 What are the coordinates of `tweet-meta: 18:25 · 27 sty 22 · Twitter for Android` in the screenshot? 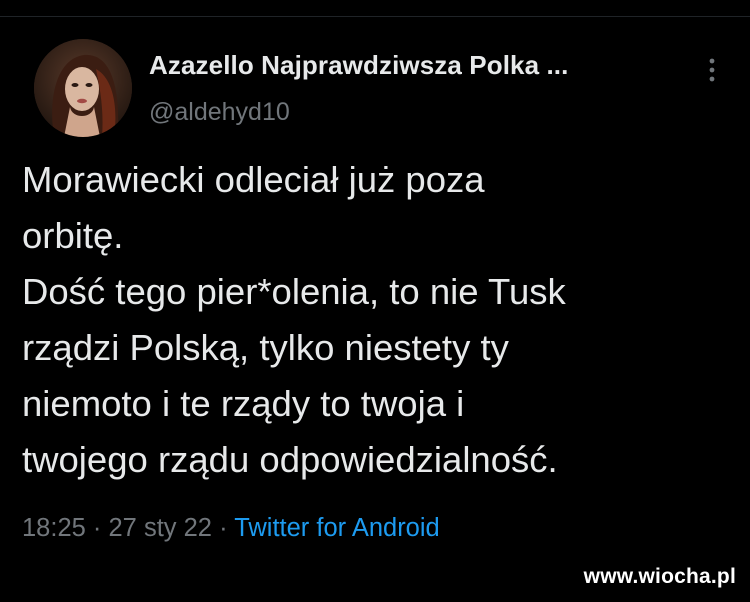 It's located at (231, 528).